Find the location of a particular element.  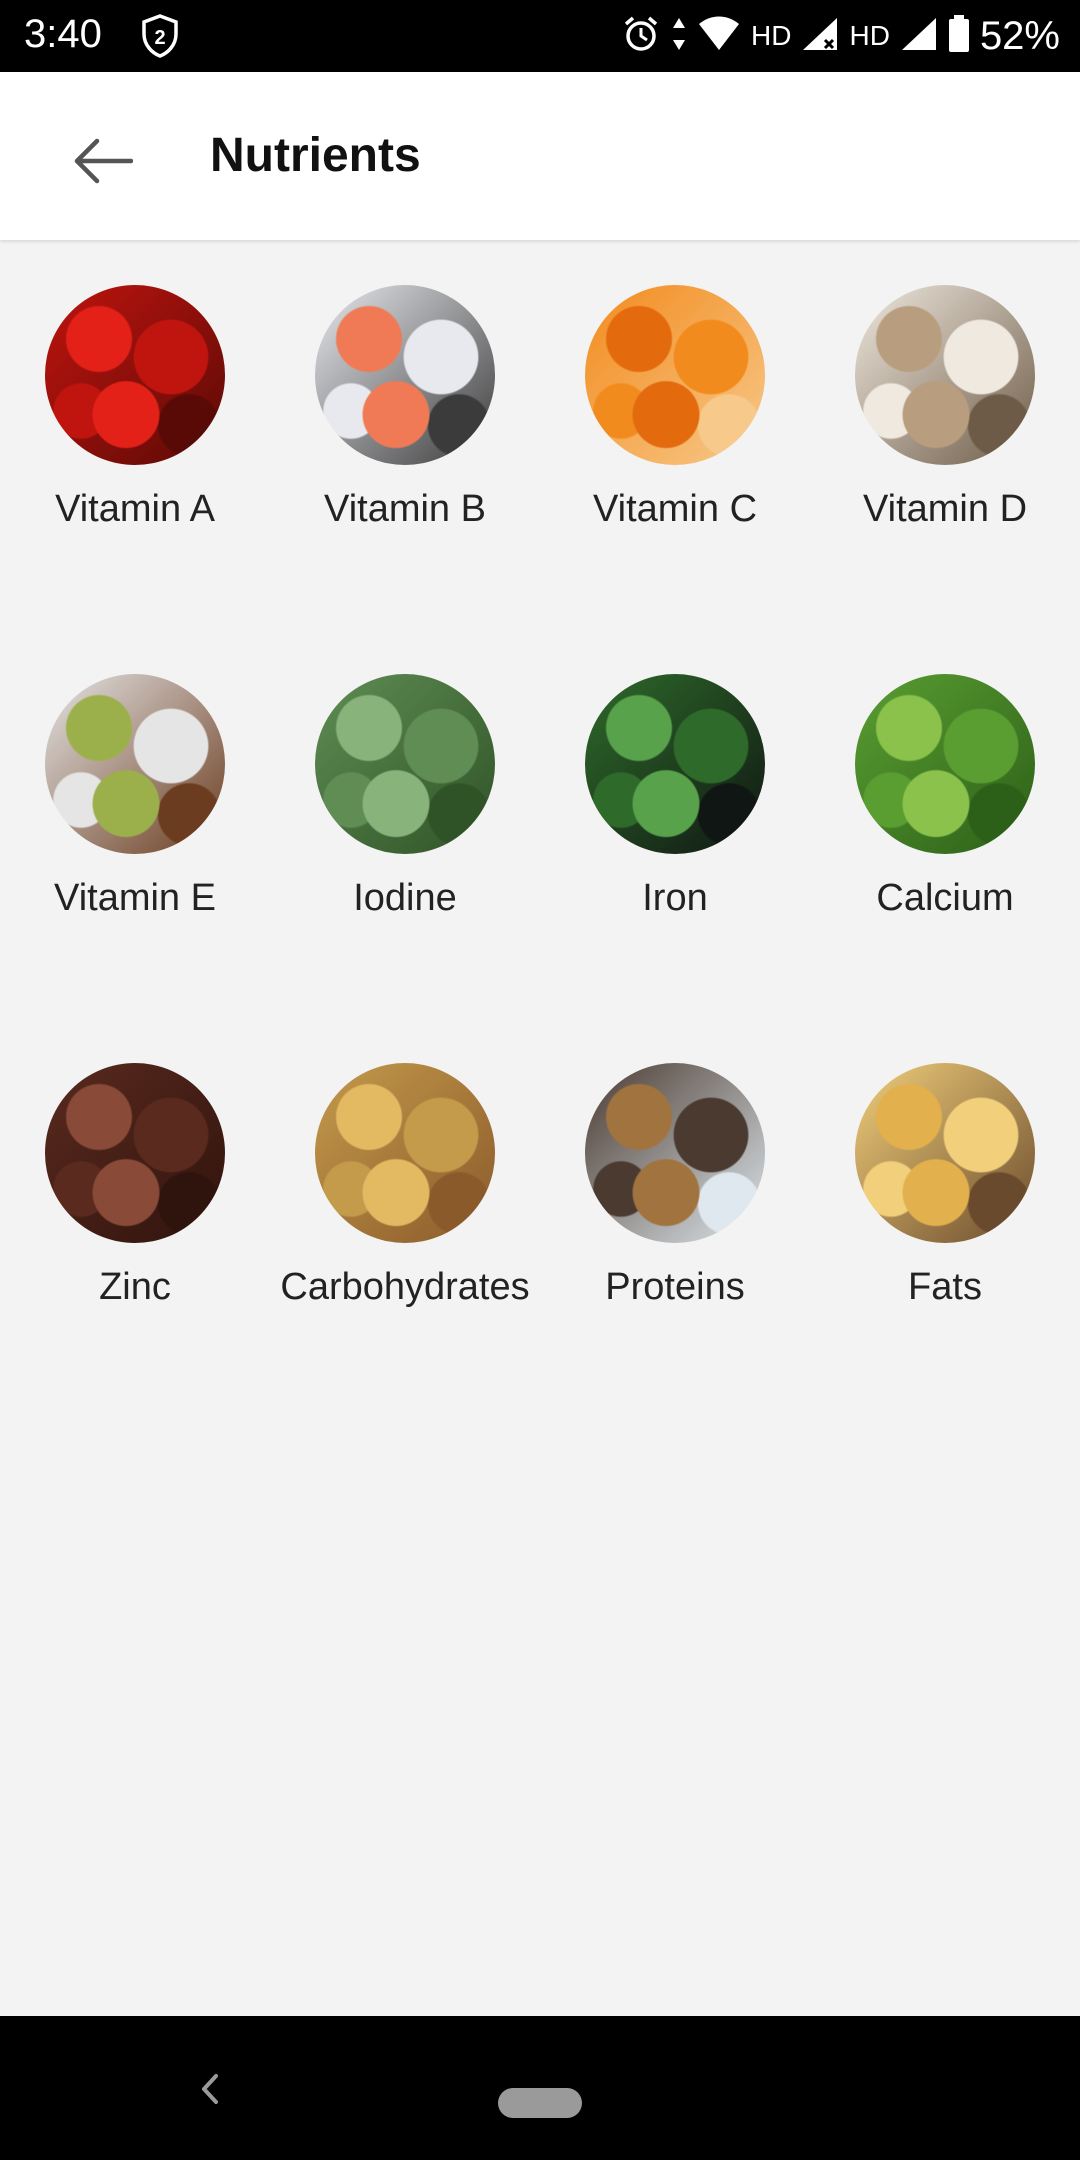

page-title: Nutrients is located at coordinates (315, 155).